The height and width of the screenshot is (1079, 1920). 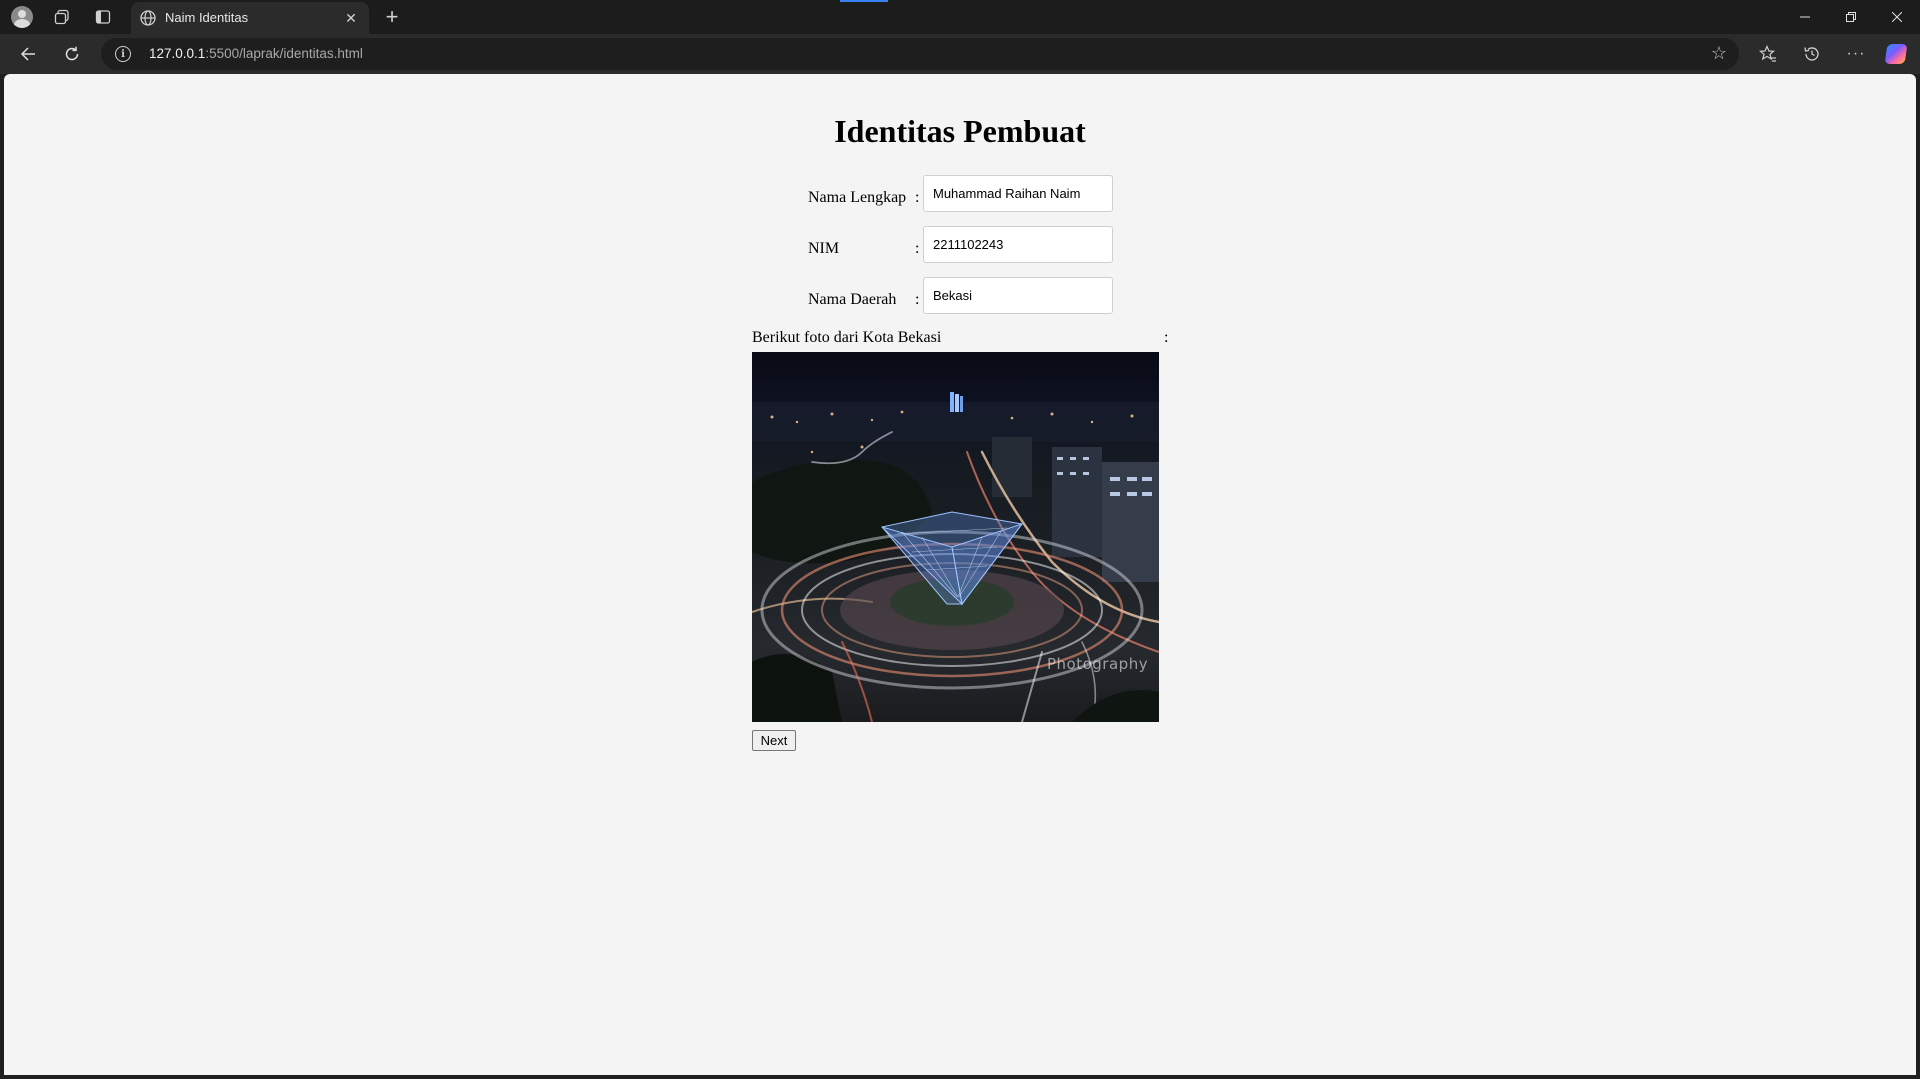 What do you see at coordinates (852, 299) in the screenshot?
I see `field-label: Nama Daerah` at bounding box center [852, 299].